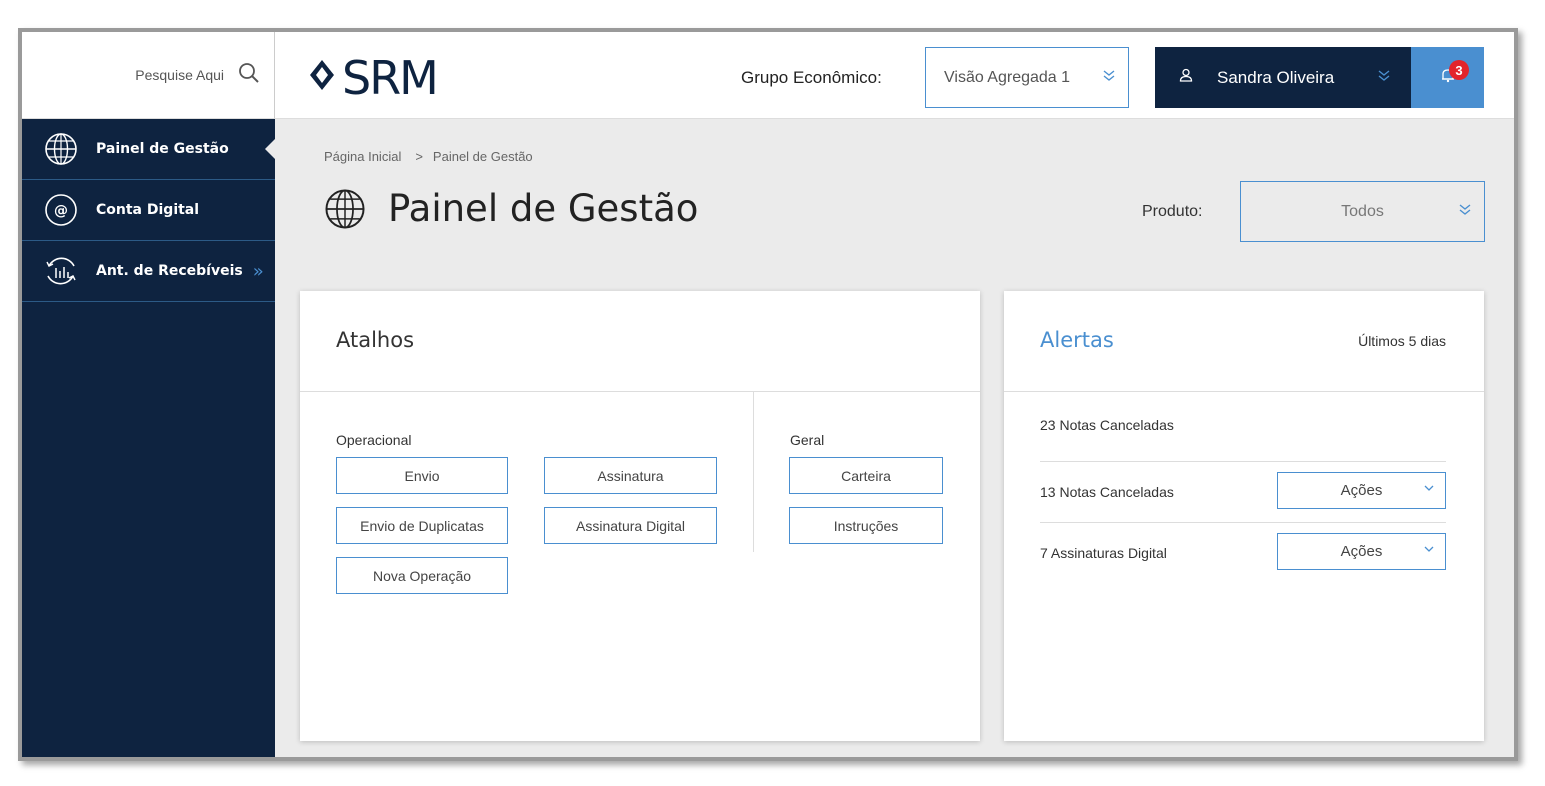 The height and width of the screenshot is (786, 1545). I want to click on alert-text: 23 Notas Canceladas, so click(1107, 425).